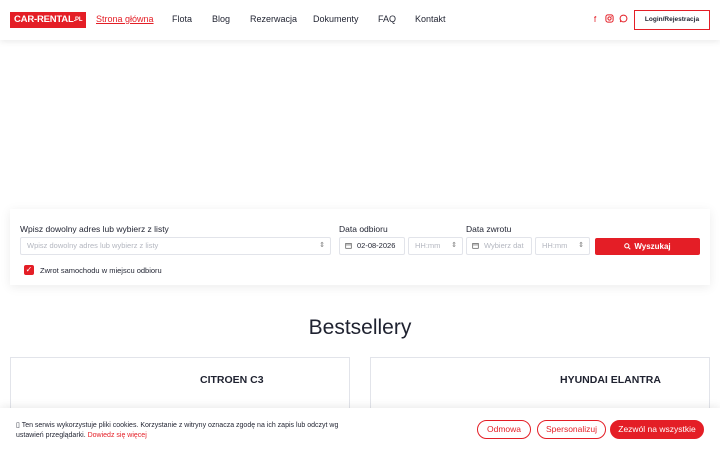  Describe the element at coordinates (117, 435) in the screenshot. I see `cookie-learn-more-link: Dowiedz się więcej` at that location.